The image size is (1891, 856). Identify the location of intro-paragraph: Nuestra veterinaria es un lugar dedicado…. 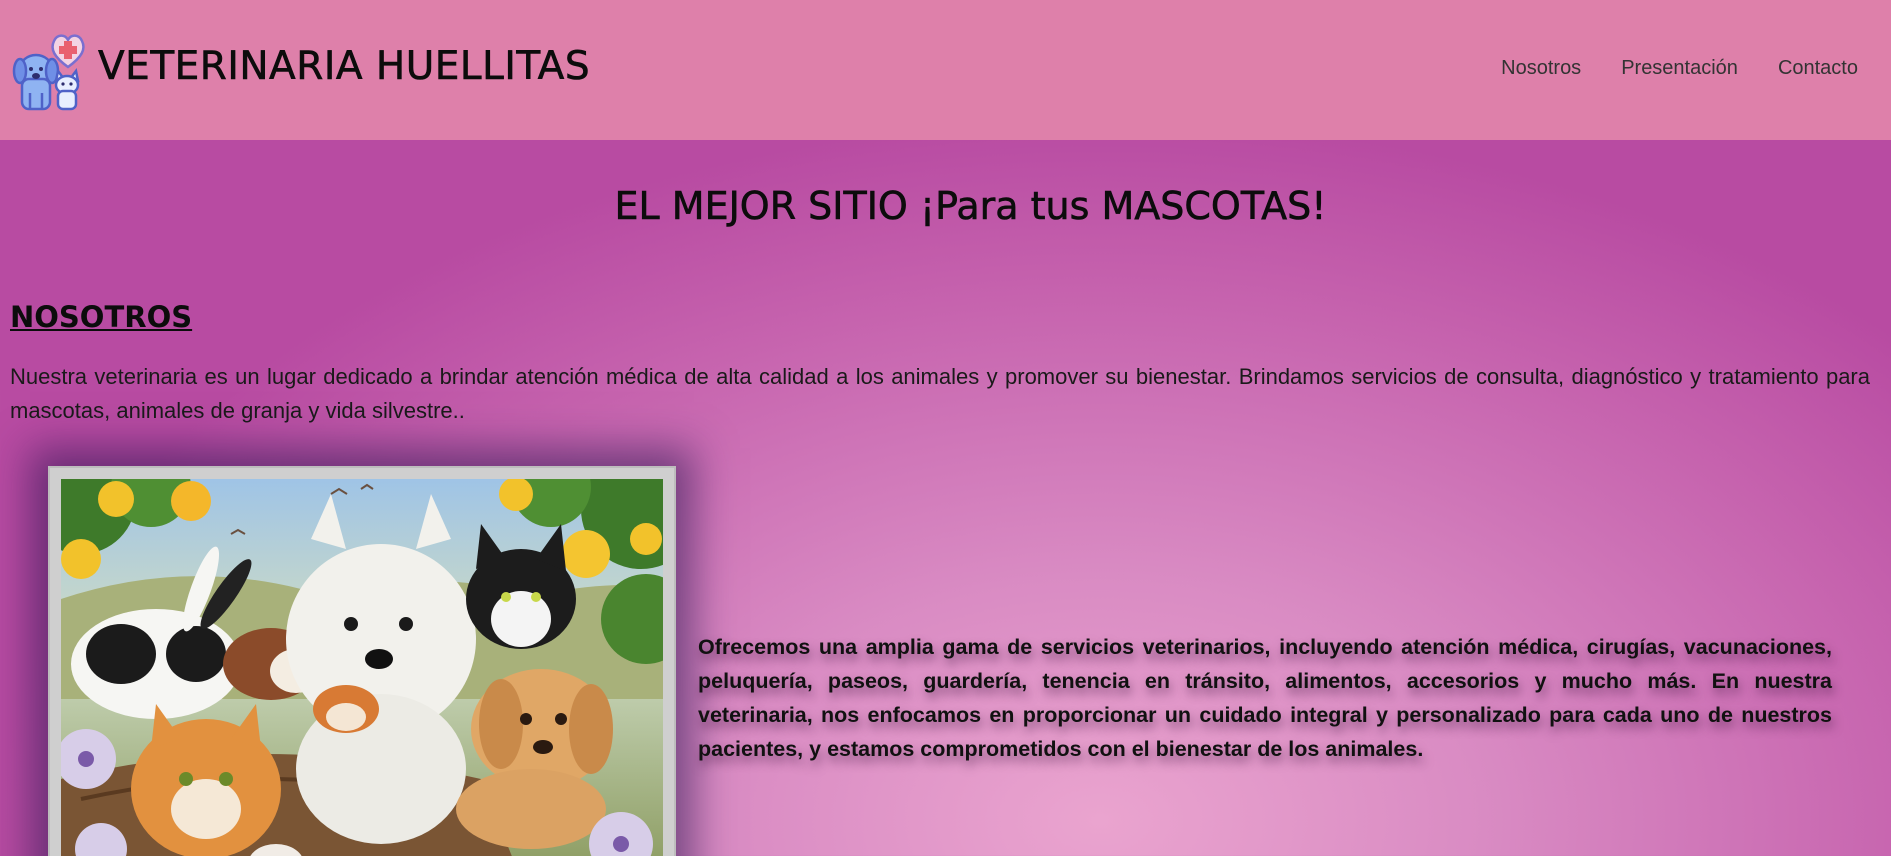
(940, 393).